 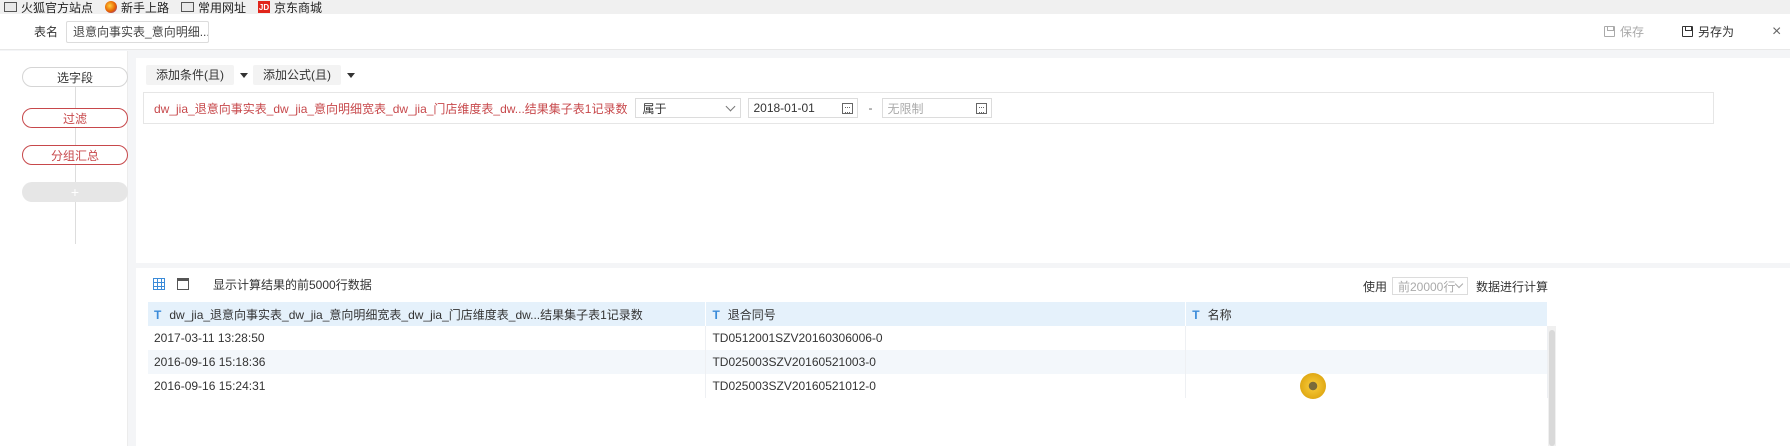 What do you see at coordinates (842, 284) in the screenshot?
I see `preview-toolbar: 显示计算结果的前5000行数据 使用 前20000行 数据进行计算` at bounding box center [842, 284].